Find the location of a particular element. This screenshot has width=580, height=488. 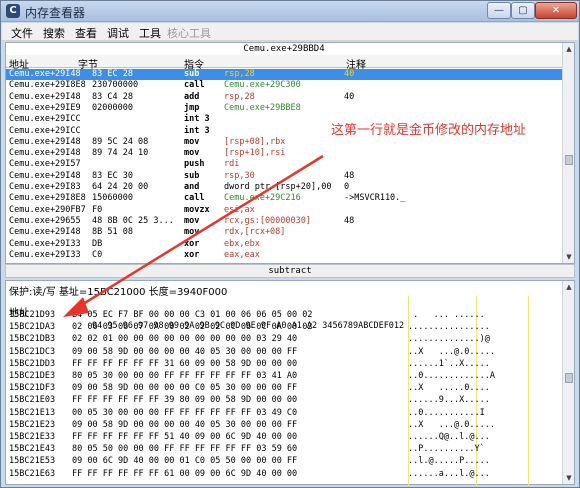

row-operand: Cemu.exe+29C300 is located at coordinates (262, 85).